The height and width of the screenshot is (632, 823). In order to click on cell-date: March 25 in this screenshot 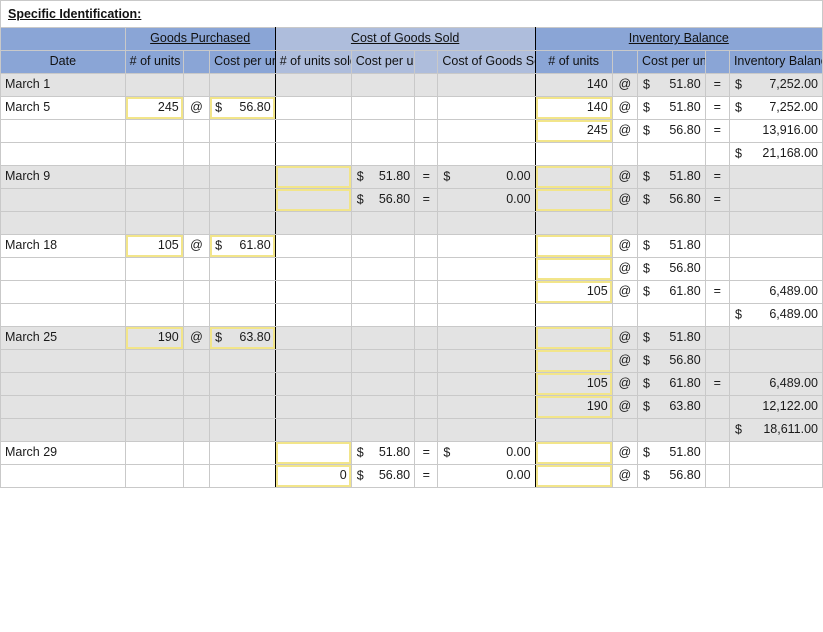, I will do `click(63, 338)`.